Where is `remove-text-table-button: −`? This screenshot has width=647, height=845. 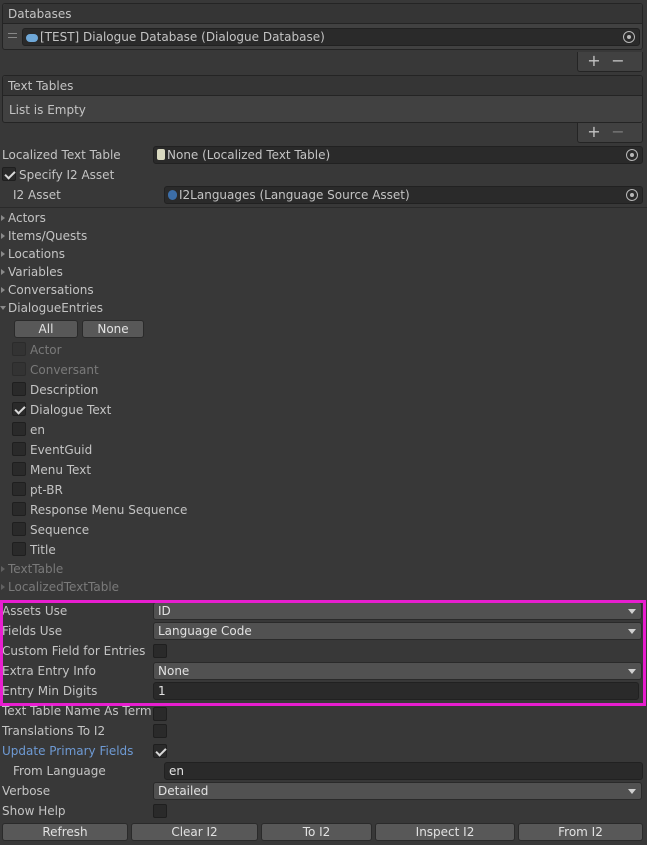
remove-text-table-button: − is located at coordinates (618, 132).